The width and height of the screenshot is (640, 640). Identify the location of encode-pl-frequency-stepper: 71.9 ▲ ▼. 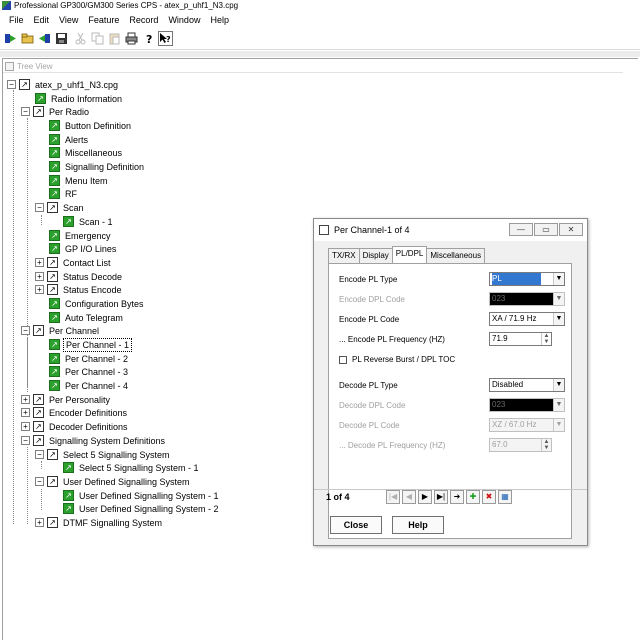
(520, 339).